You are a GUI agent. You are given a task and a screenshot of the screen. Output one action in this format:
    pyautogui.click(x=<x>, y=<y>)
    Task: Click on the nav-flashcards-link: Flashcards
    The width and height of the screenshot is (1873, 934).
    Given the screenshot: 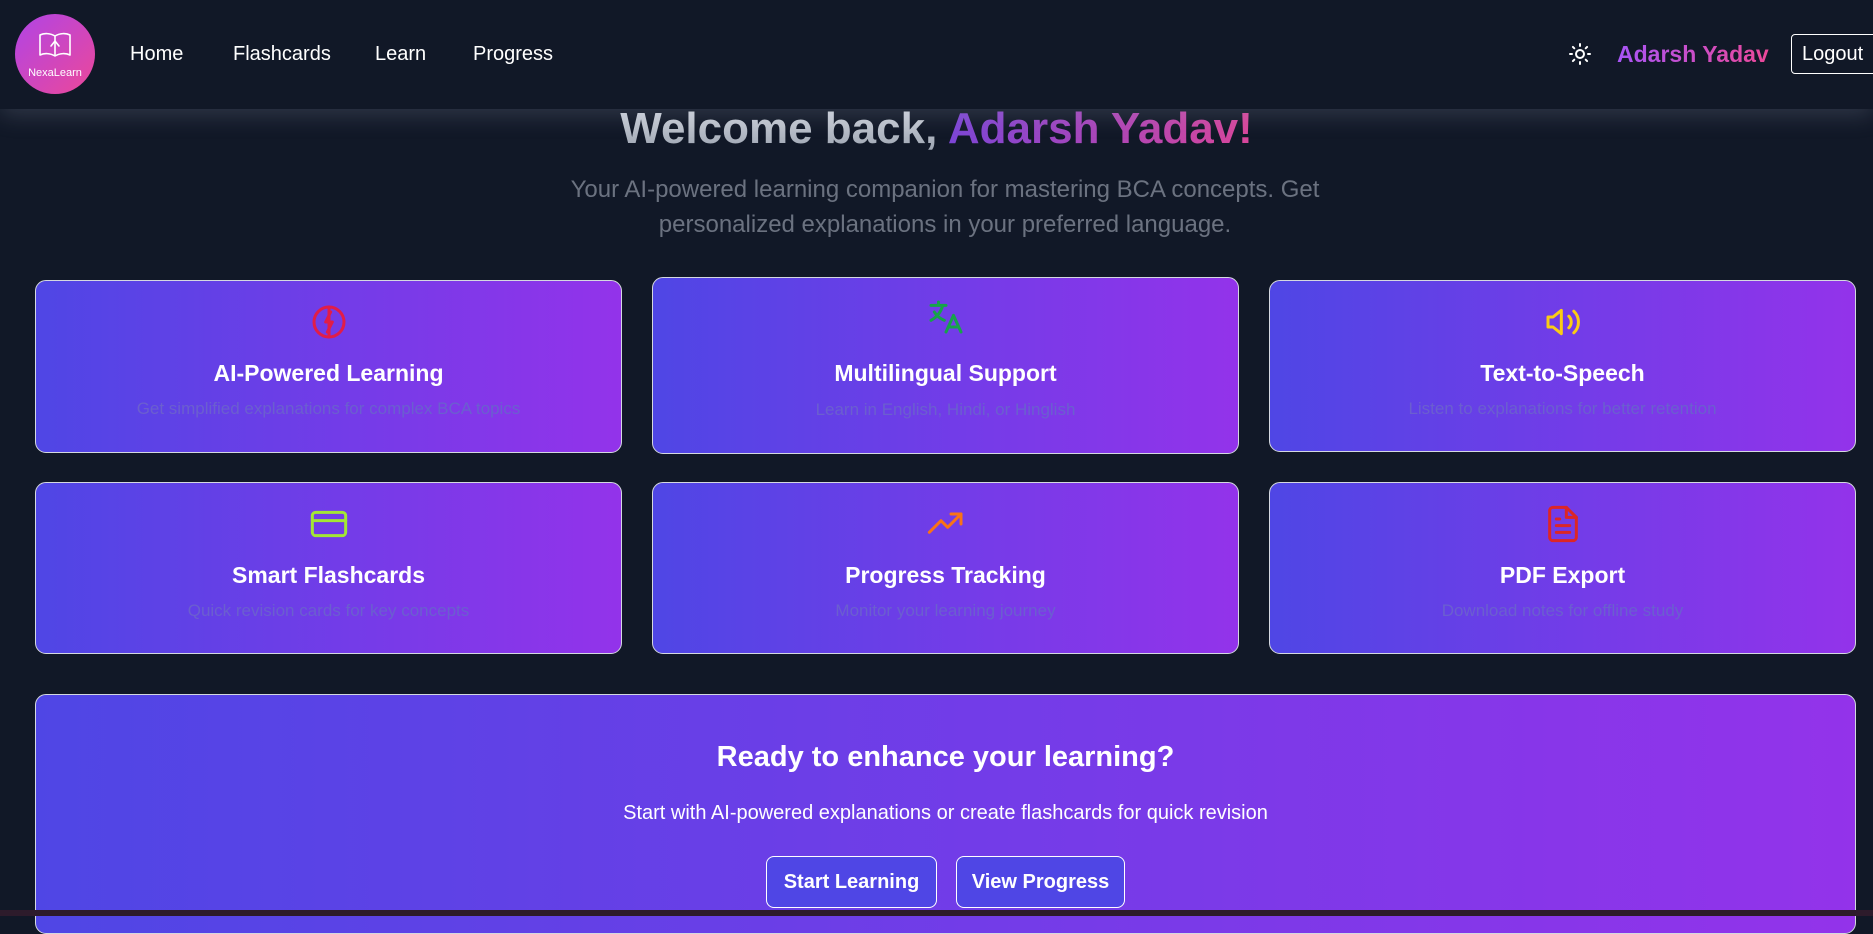 What is the action you would take?
    pyautogui.click(x=282, y=54)
    